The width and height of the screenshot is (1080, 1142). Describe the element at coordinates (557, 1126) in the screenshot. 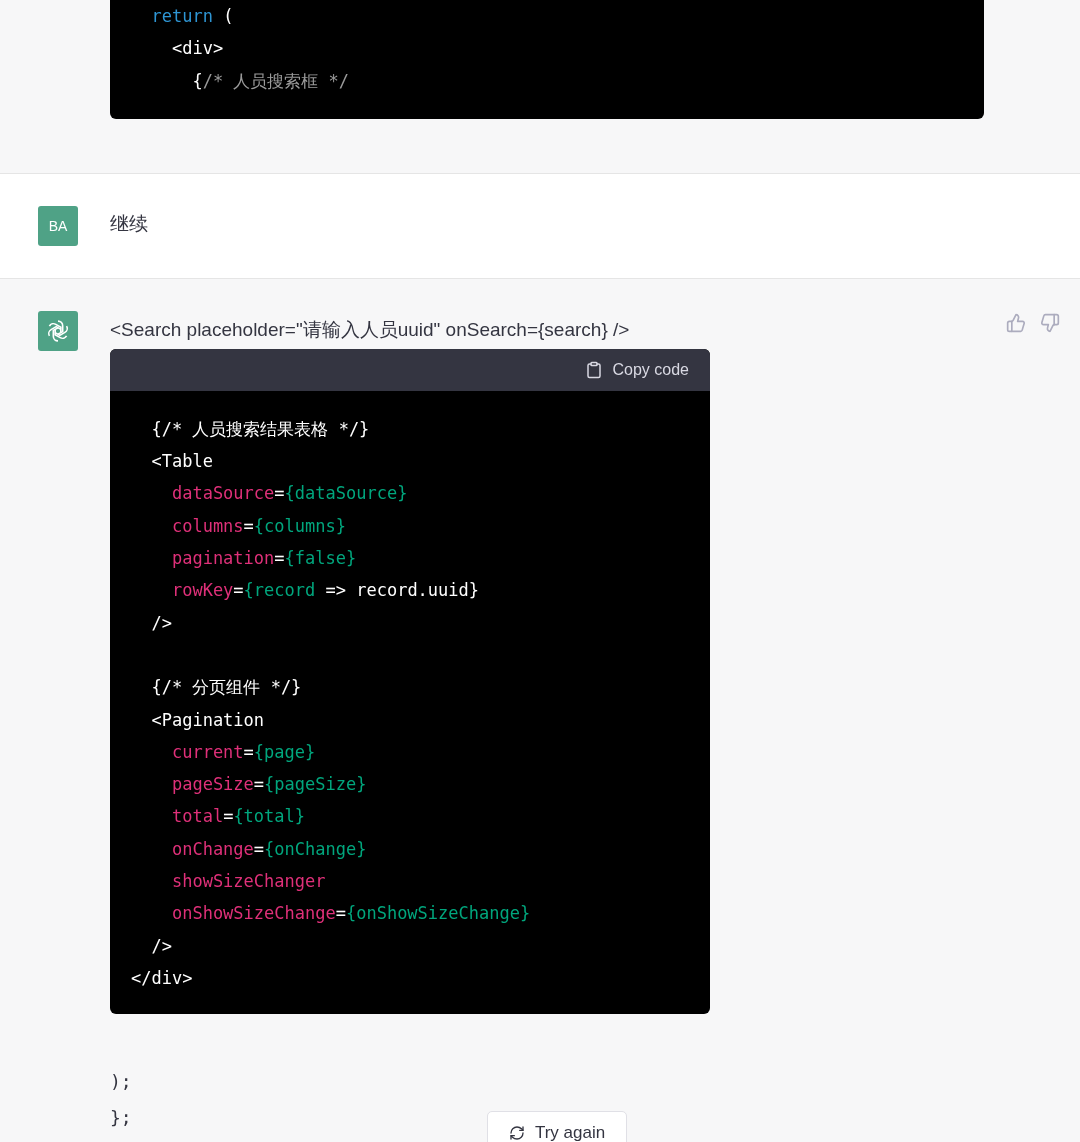

I see `try-again-button: Try again` at that location.